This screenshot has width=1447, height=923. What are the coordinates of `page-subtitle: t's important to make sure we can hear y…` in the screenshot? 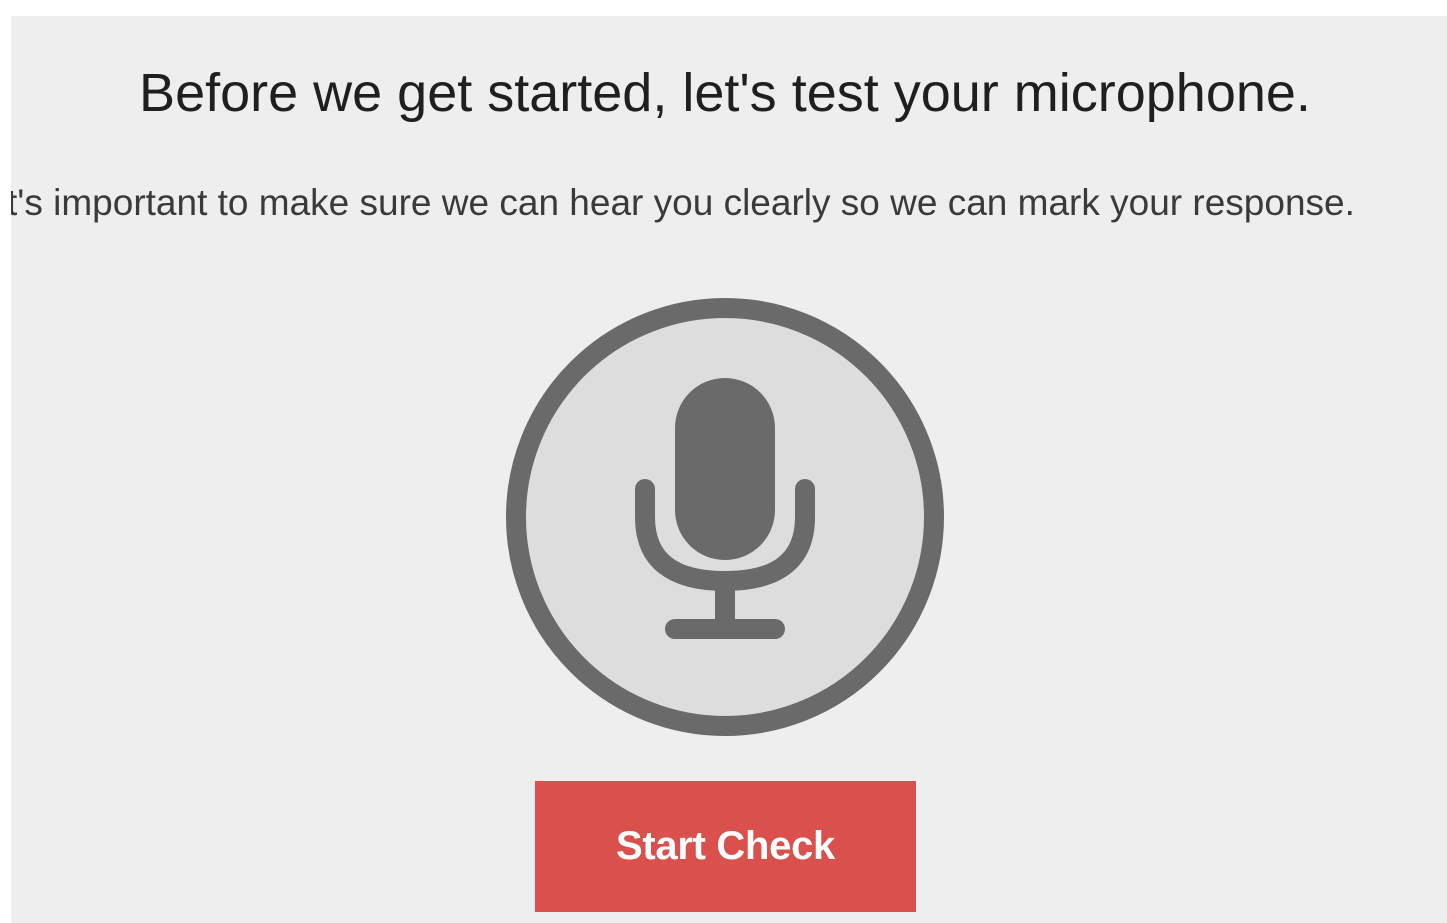 It's located at (683, 202).